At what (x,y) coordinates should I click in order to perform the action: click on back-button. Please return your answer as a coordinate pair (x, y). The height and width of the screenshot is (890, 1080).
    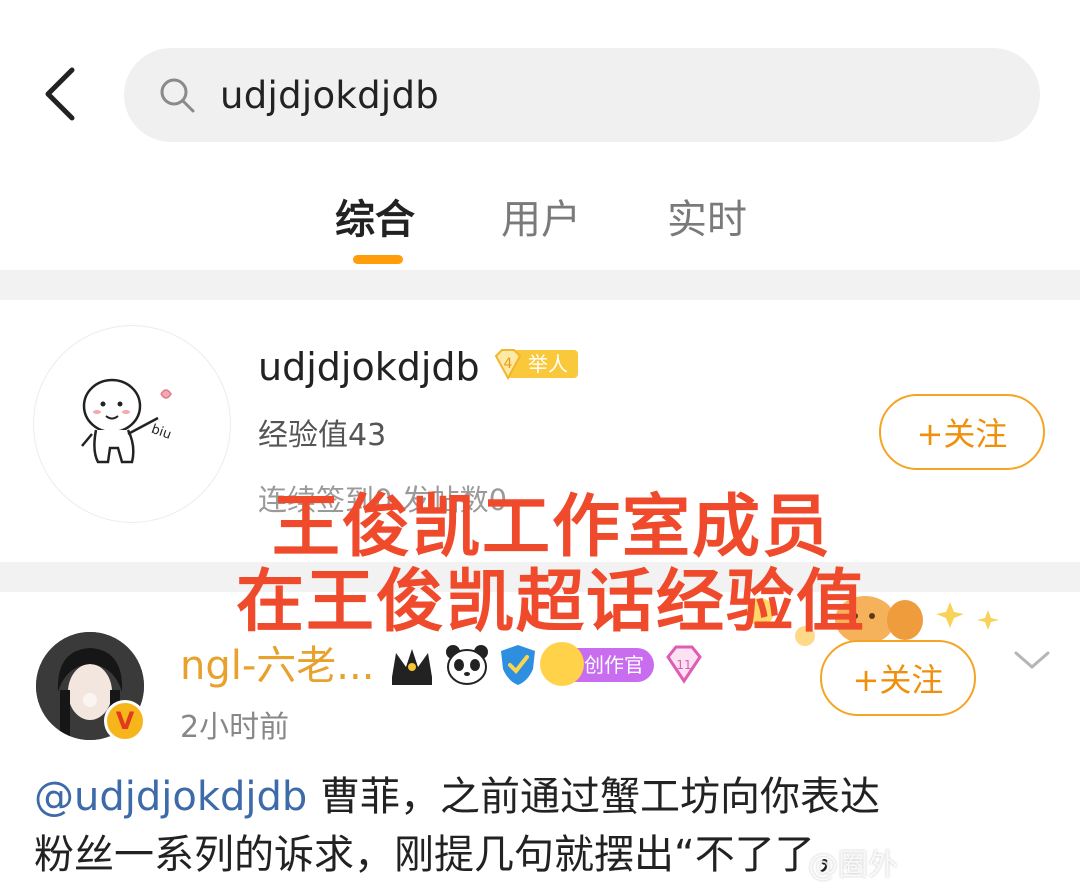
    Looking at the image, I should click on (60, 94).